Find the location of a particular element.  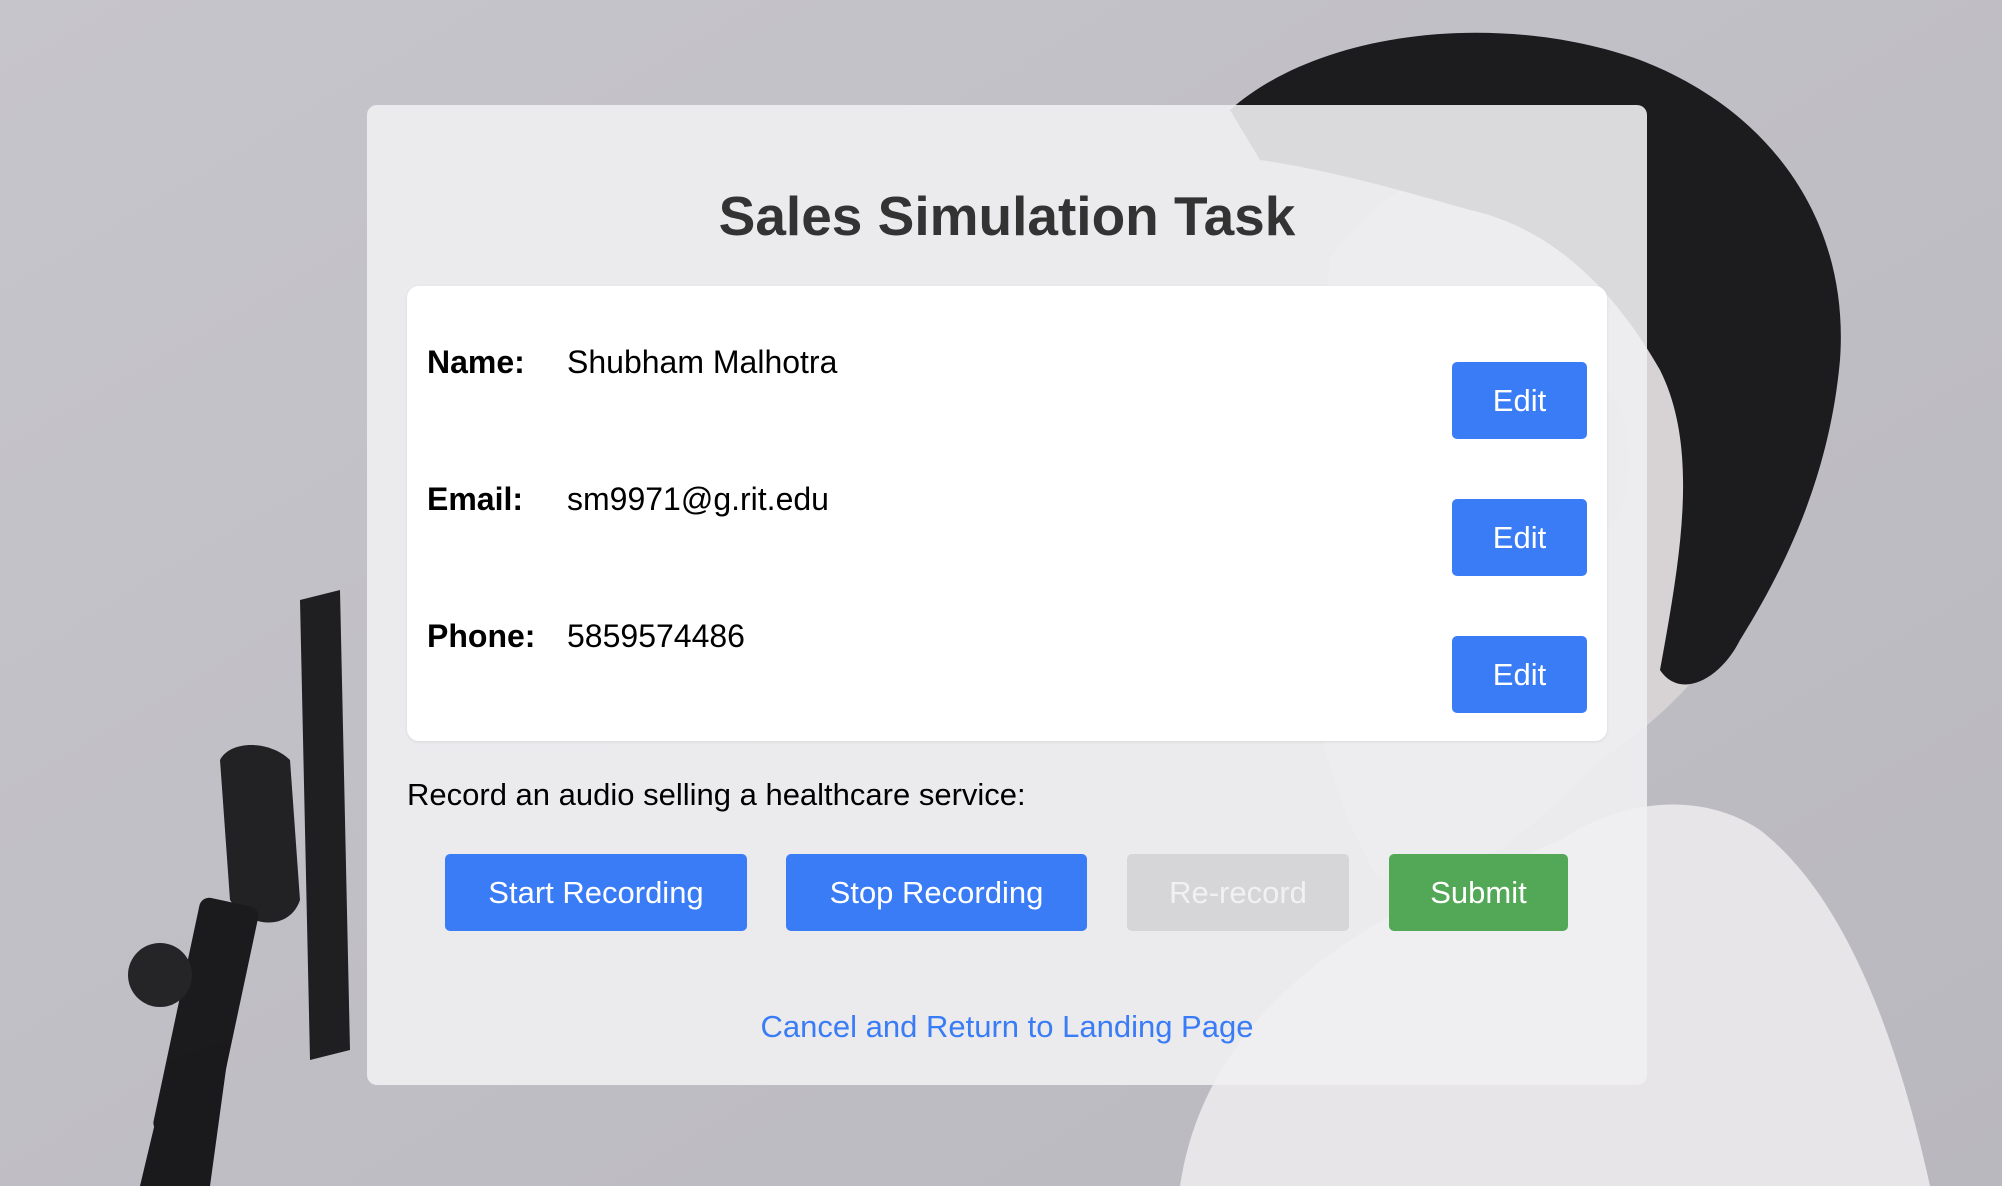

stop-recording-button: Stop Recording is located at coordinates (936, 892).